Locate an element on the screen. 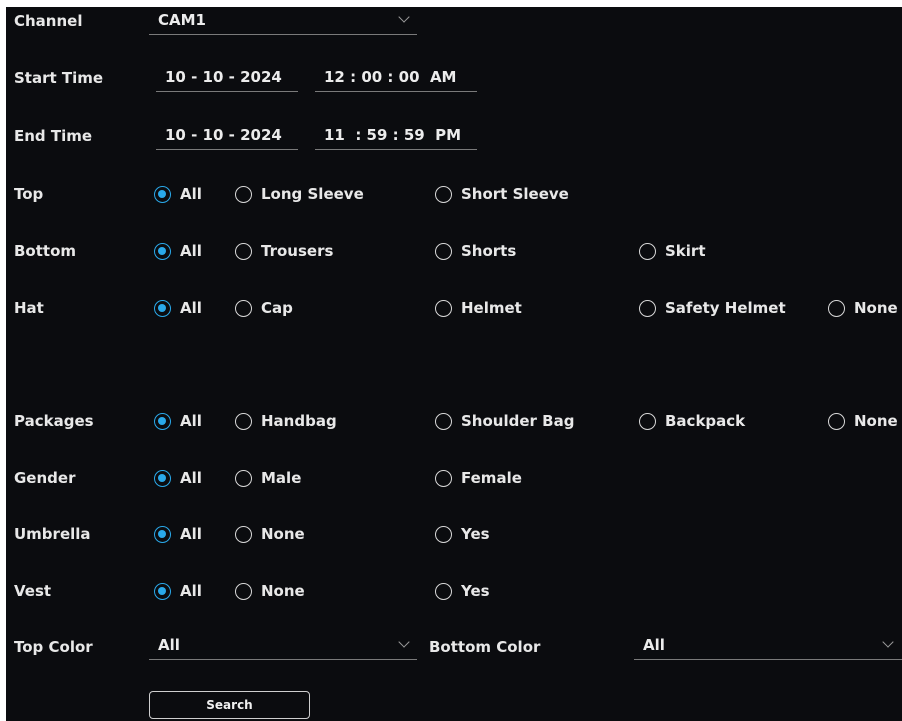 This screenshot has width=902, height=721. top-option-all: All is located at coordinates (178, 194).